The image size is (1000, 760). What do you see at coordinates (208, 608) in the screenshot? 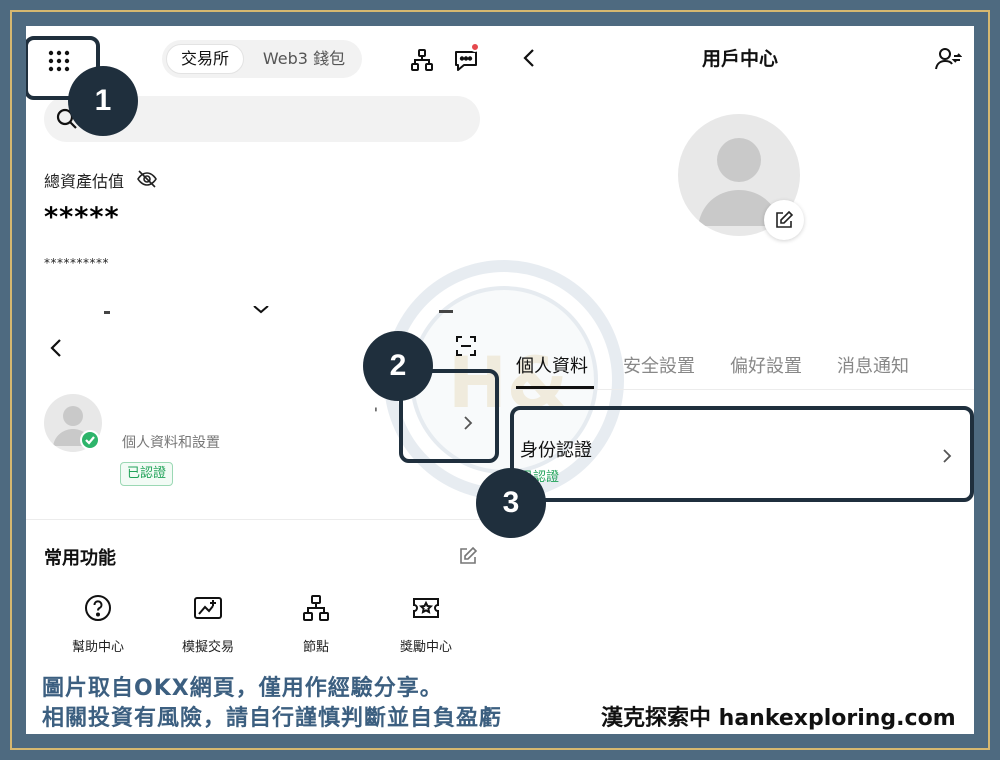
I see `demo-trading-icon` at bounding box center [208, 608].